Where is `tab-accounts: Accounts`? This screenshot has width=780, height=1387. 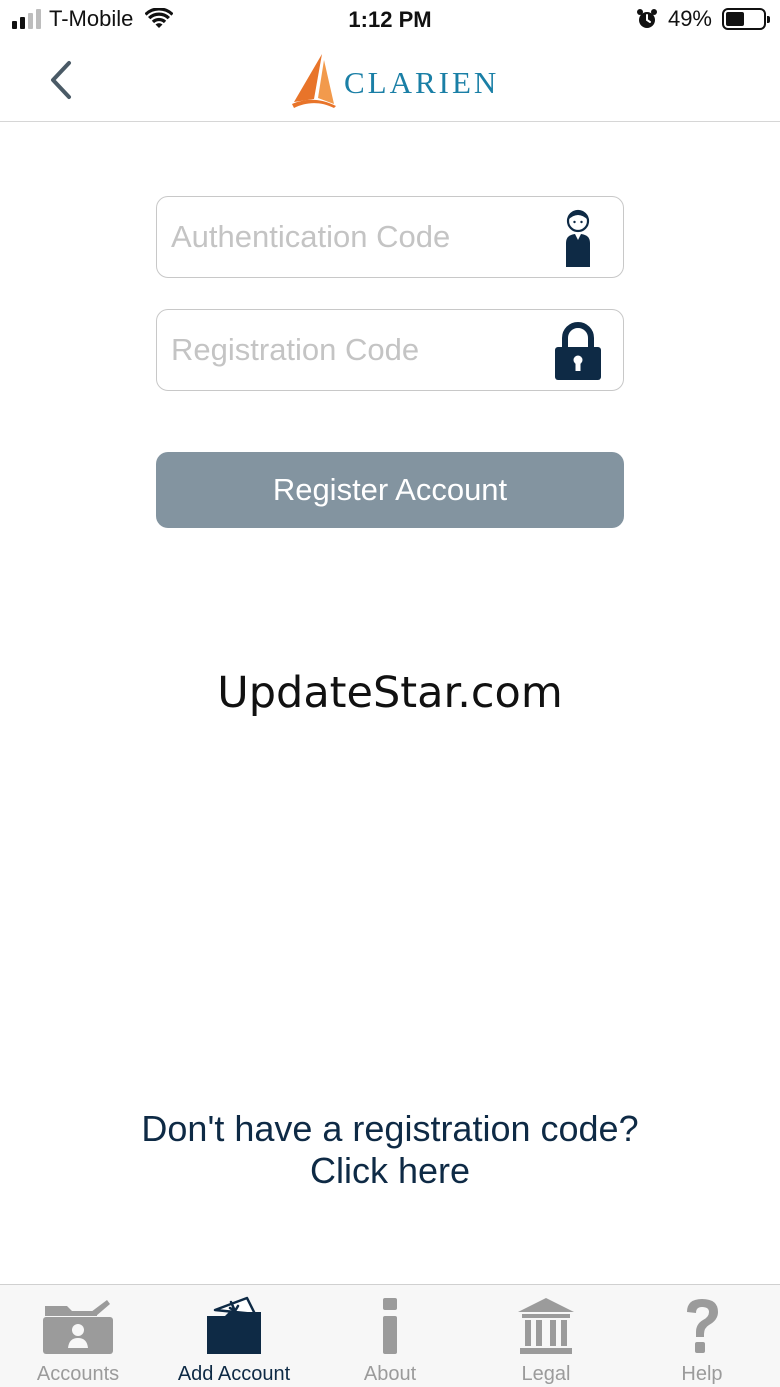 tab-accounts: Accounts is located at coordinates (78, 1336).